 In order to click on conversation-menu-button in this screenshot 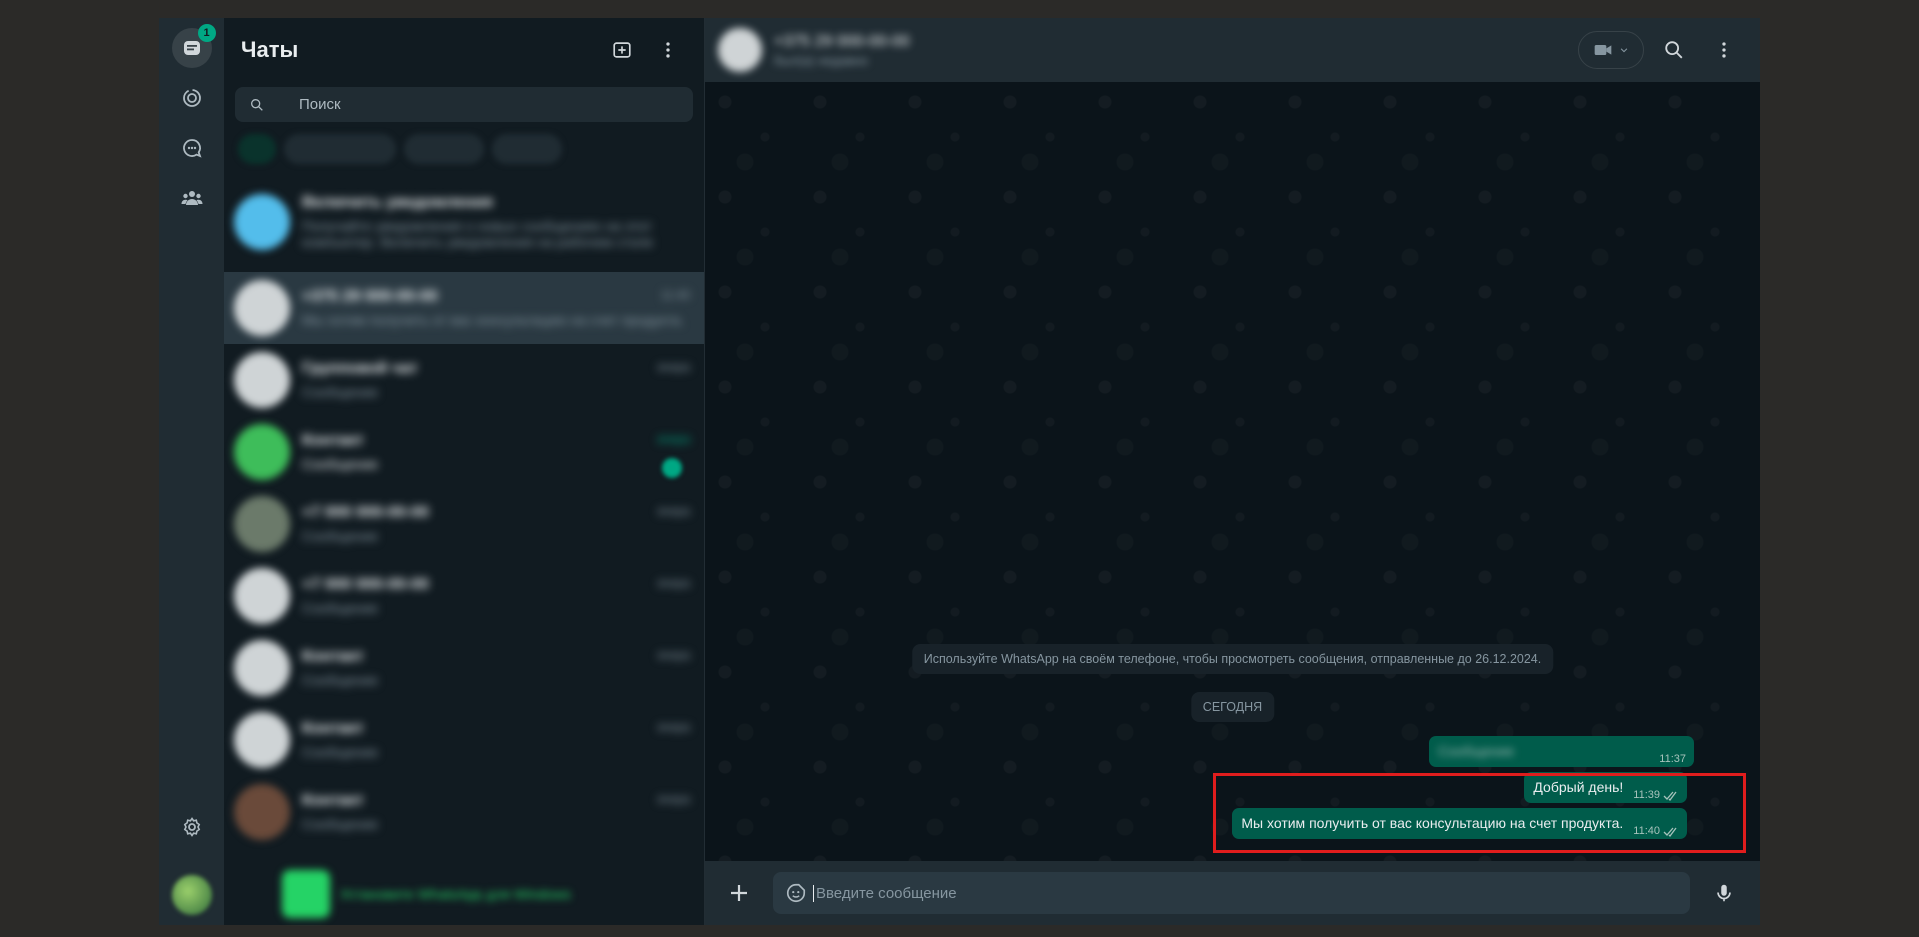, I will do `click(1724, 50)`.